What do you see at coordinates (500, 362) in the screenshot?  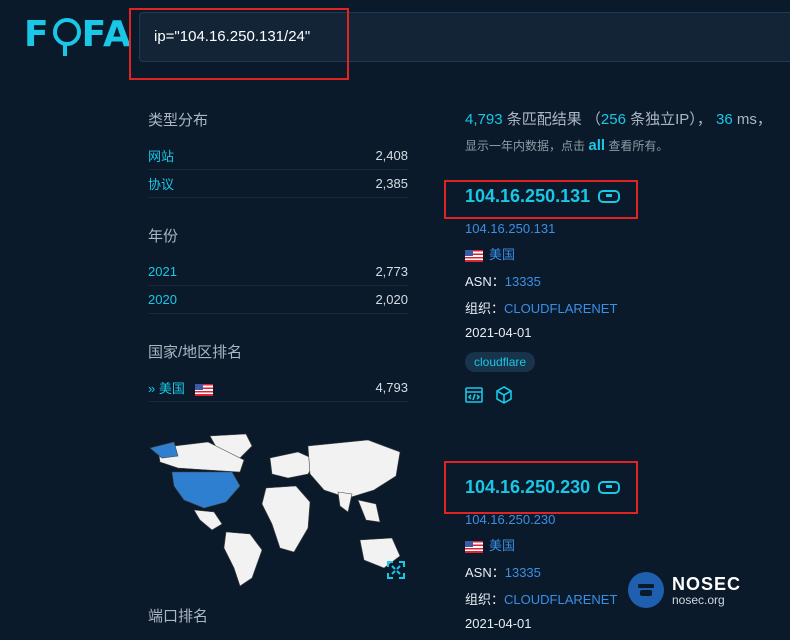 I see `result-tag: cloudflare` at bounding box center [500, 362].